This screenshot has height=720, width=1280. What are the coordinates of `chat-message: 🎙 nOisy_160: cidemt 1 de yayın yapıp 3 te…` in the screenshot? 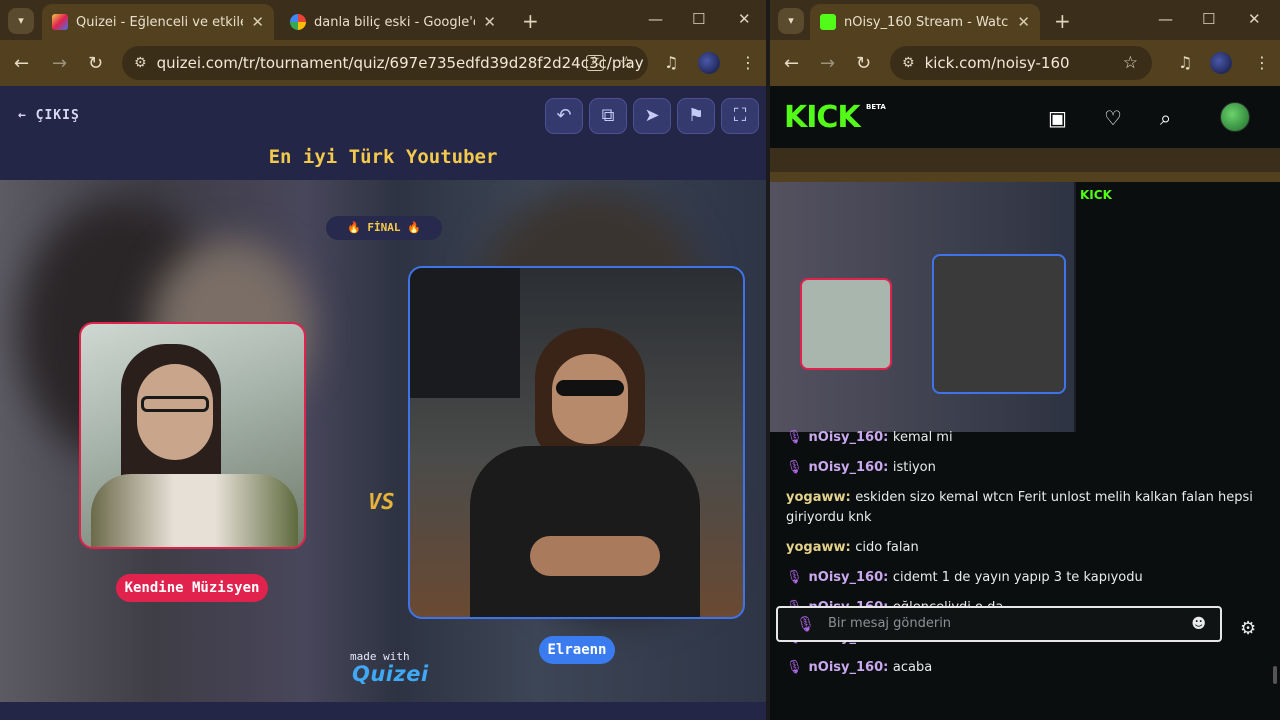 It's located at (1021, 578).